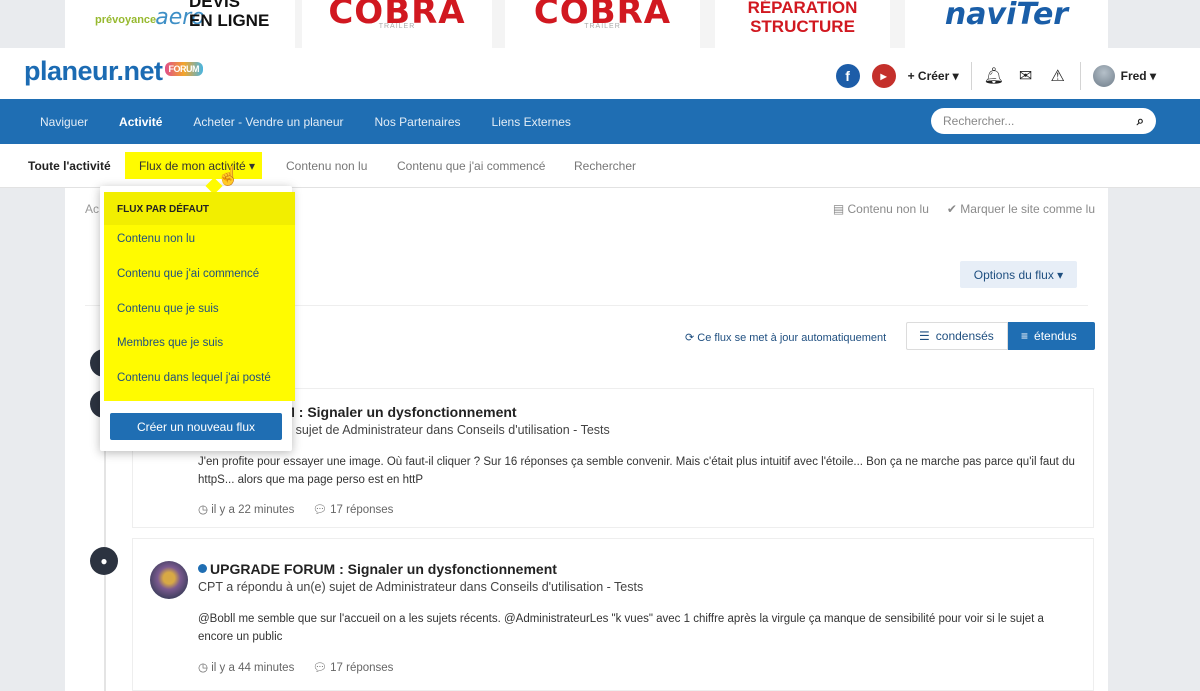 The image size is (1200, 691). Describe the element at coordinates (295, 509) in the screenshot. I see `card-meta: ◷ il y a 22 minutes 💬︎ 17 réponses` at that location.